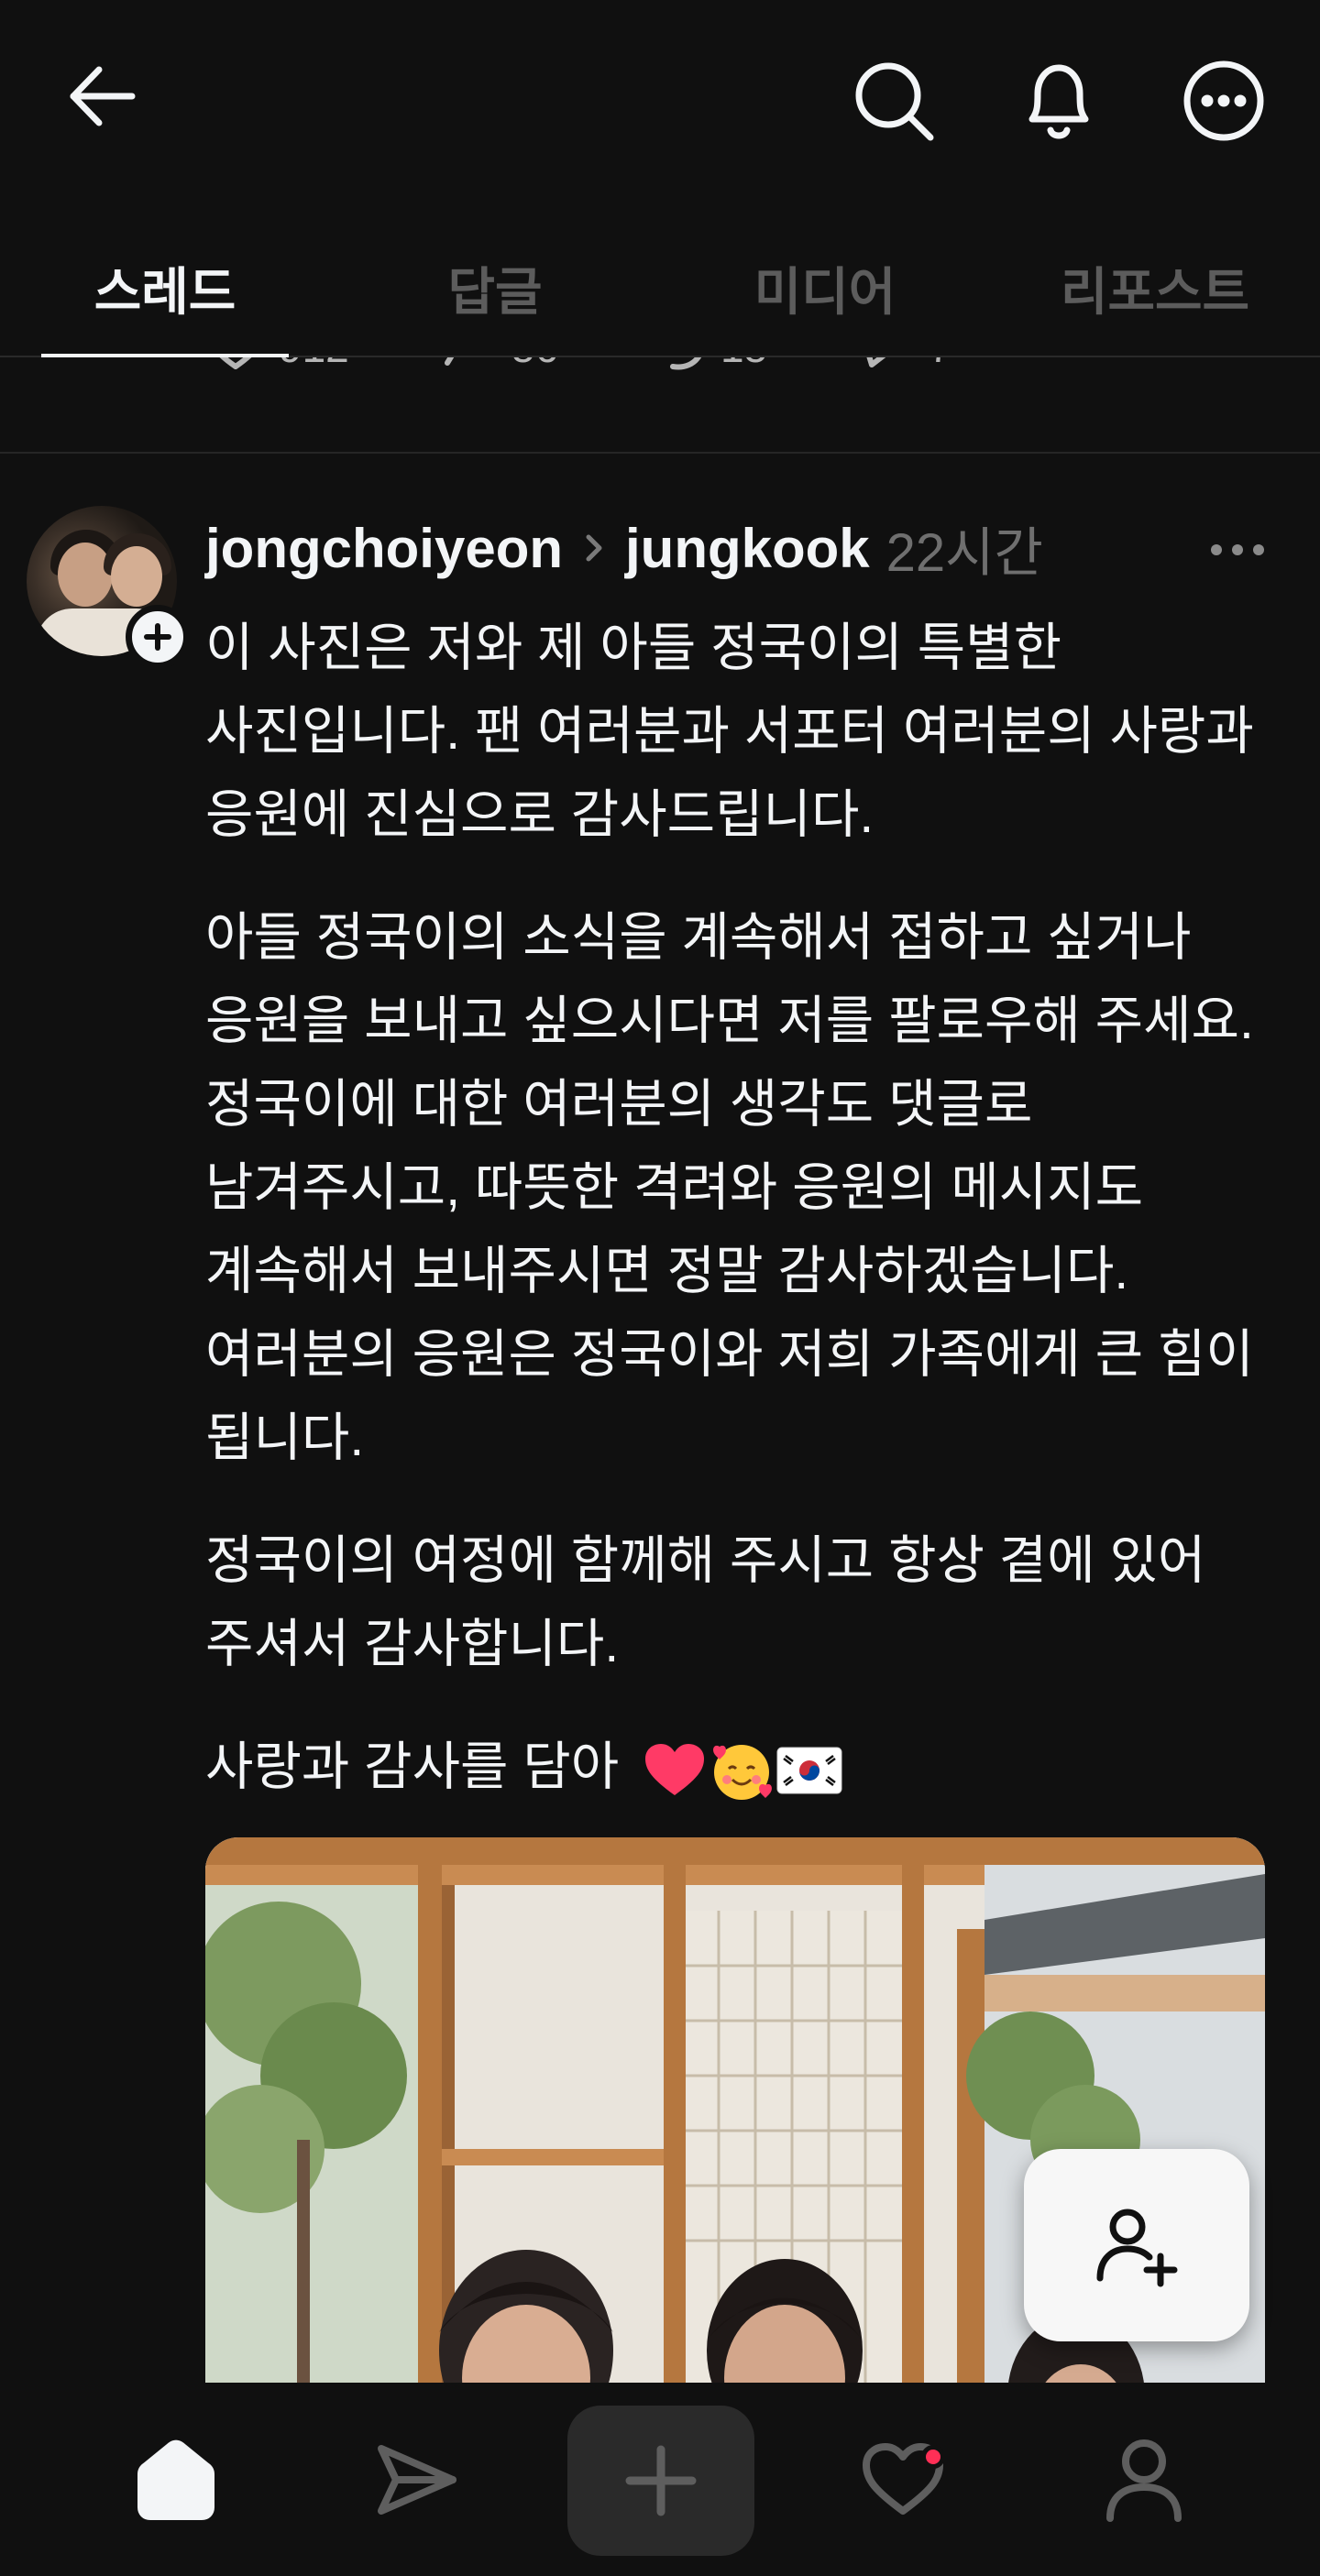 Image resolution: width=1320 pixels, height=2576 pixels. I want to click on post-more-button, so click(1237, 549).